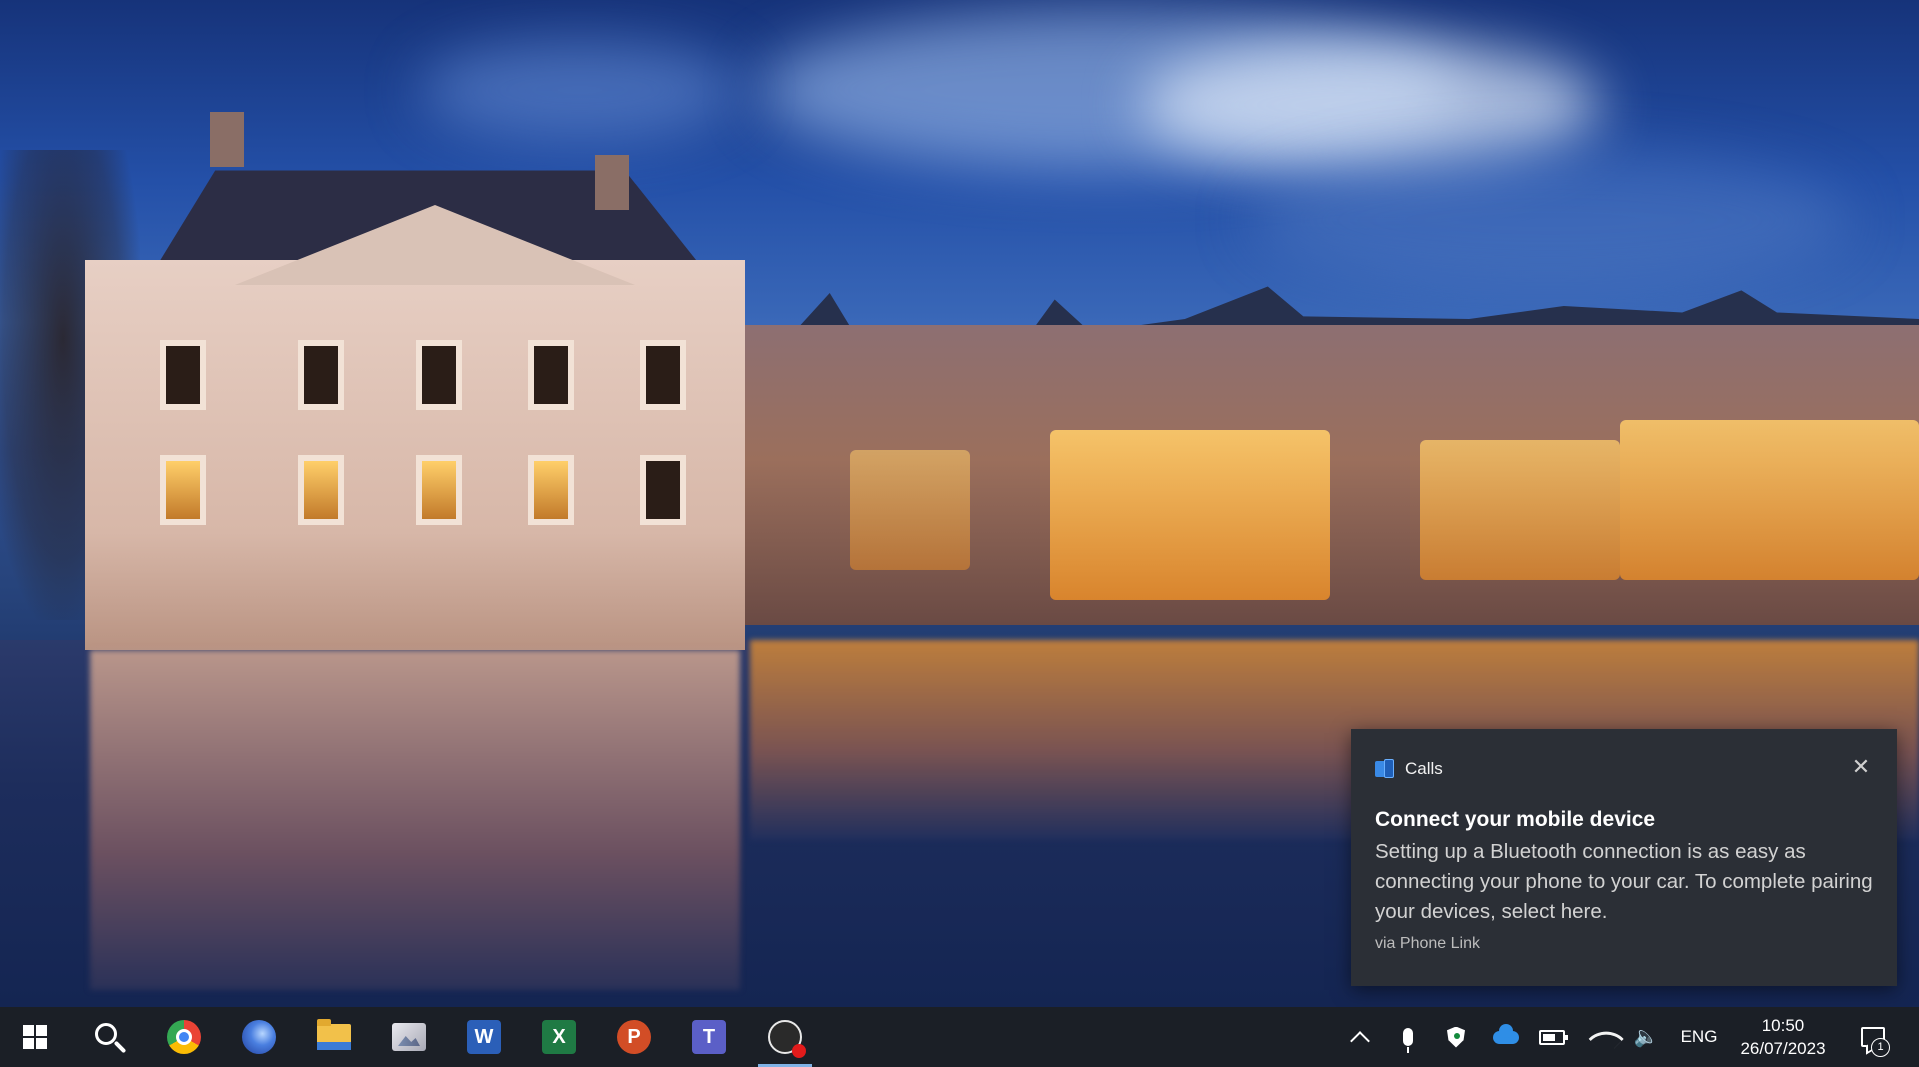  I want to click on powerpoint-icon: P, so click(634, 1037).